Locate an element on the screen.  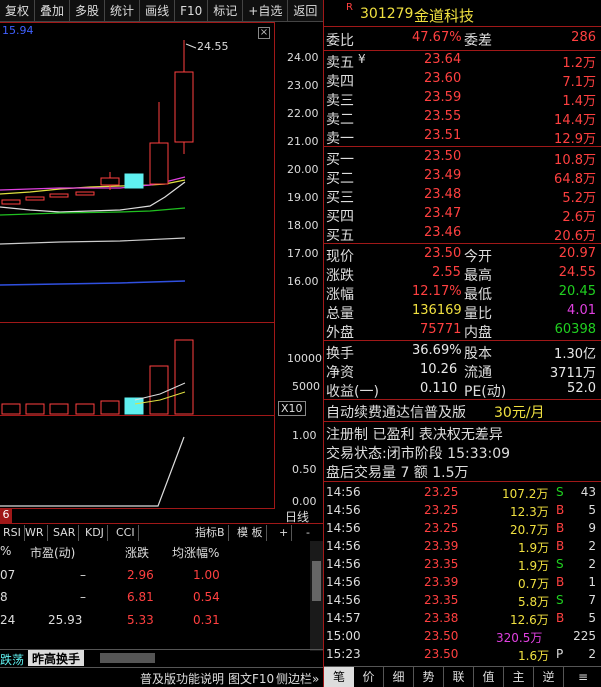
indicator-tab-sar: SAR is located at coordinates (65, 533).